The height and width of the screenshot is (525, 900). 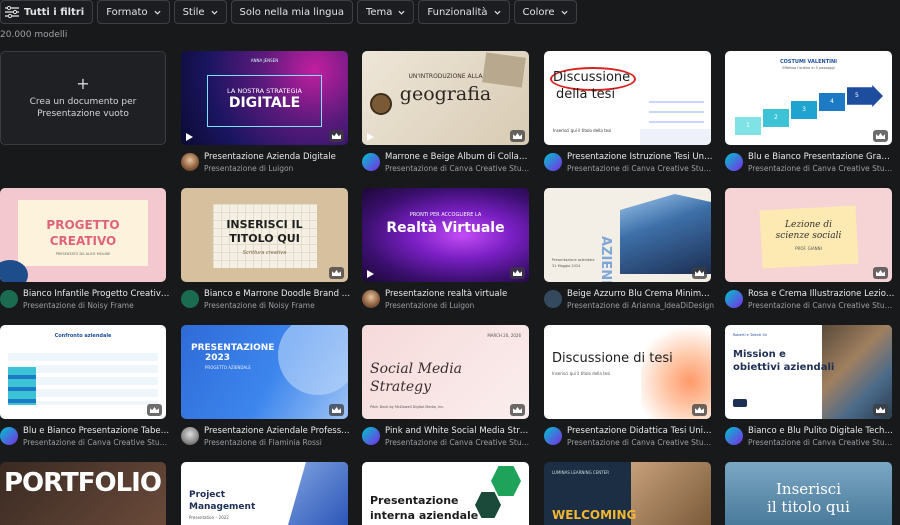 What do you see at coordinates (808, 225) in the screenshot?
I see `thumb-line1: Lezione di` at bounding box center [808, 225].